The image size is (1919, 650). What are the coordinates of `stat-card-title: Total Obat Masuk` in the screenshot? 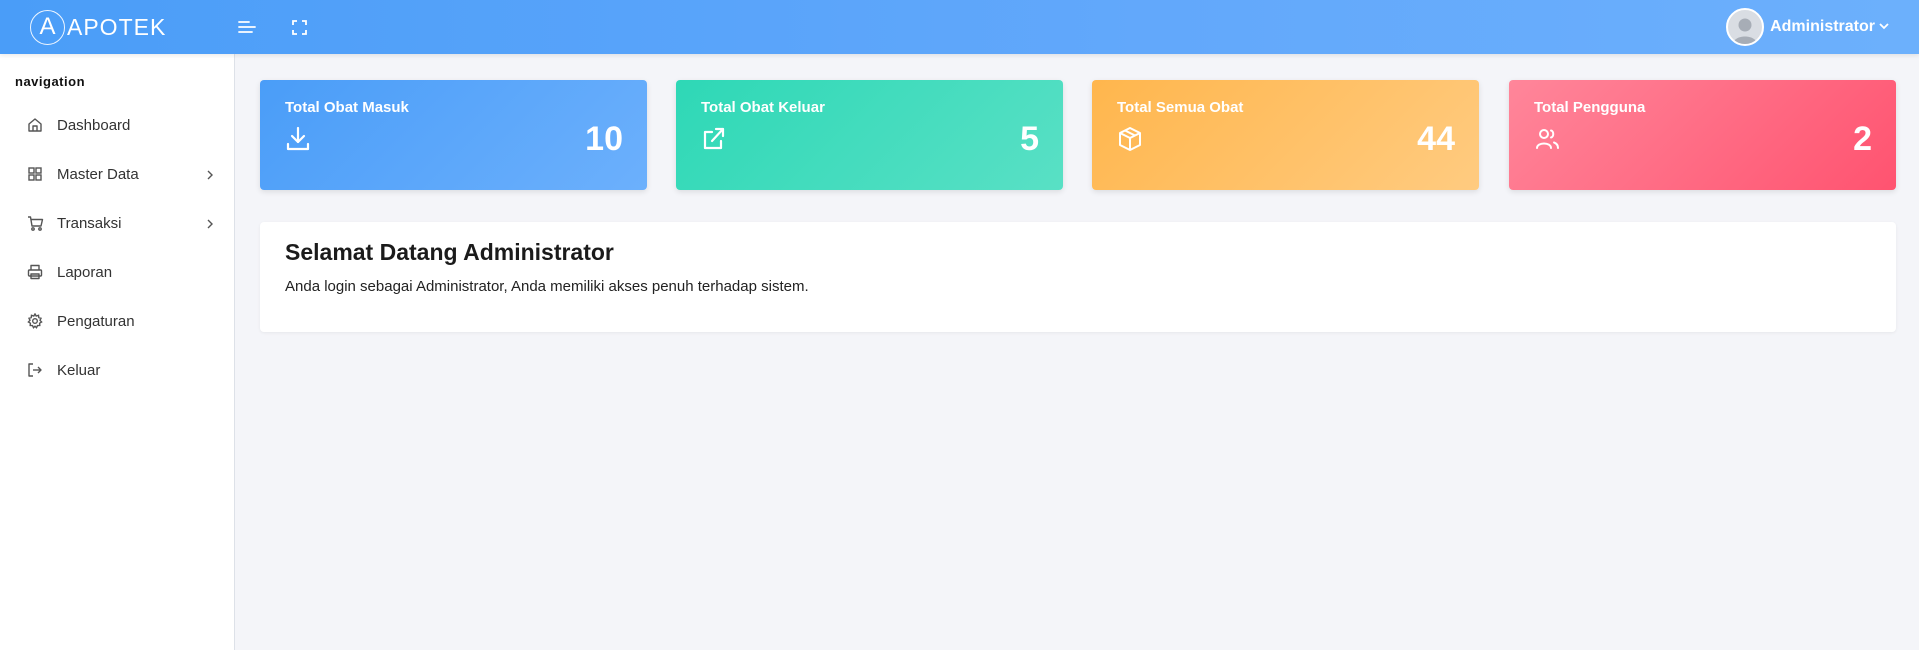 It's located at (347, 107).